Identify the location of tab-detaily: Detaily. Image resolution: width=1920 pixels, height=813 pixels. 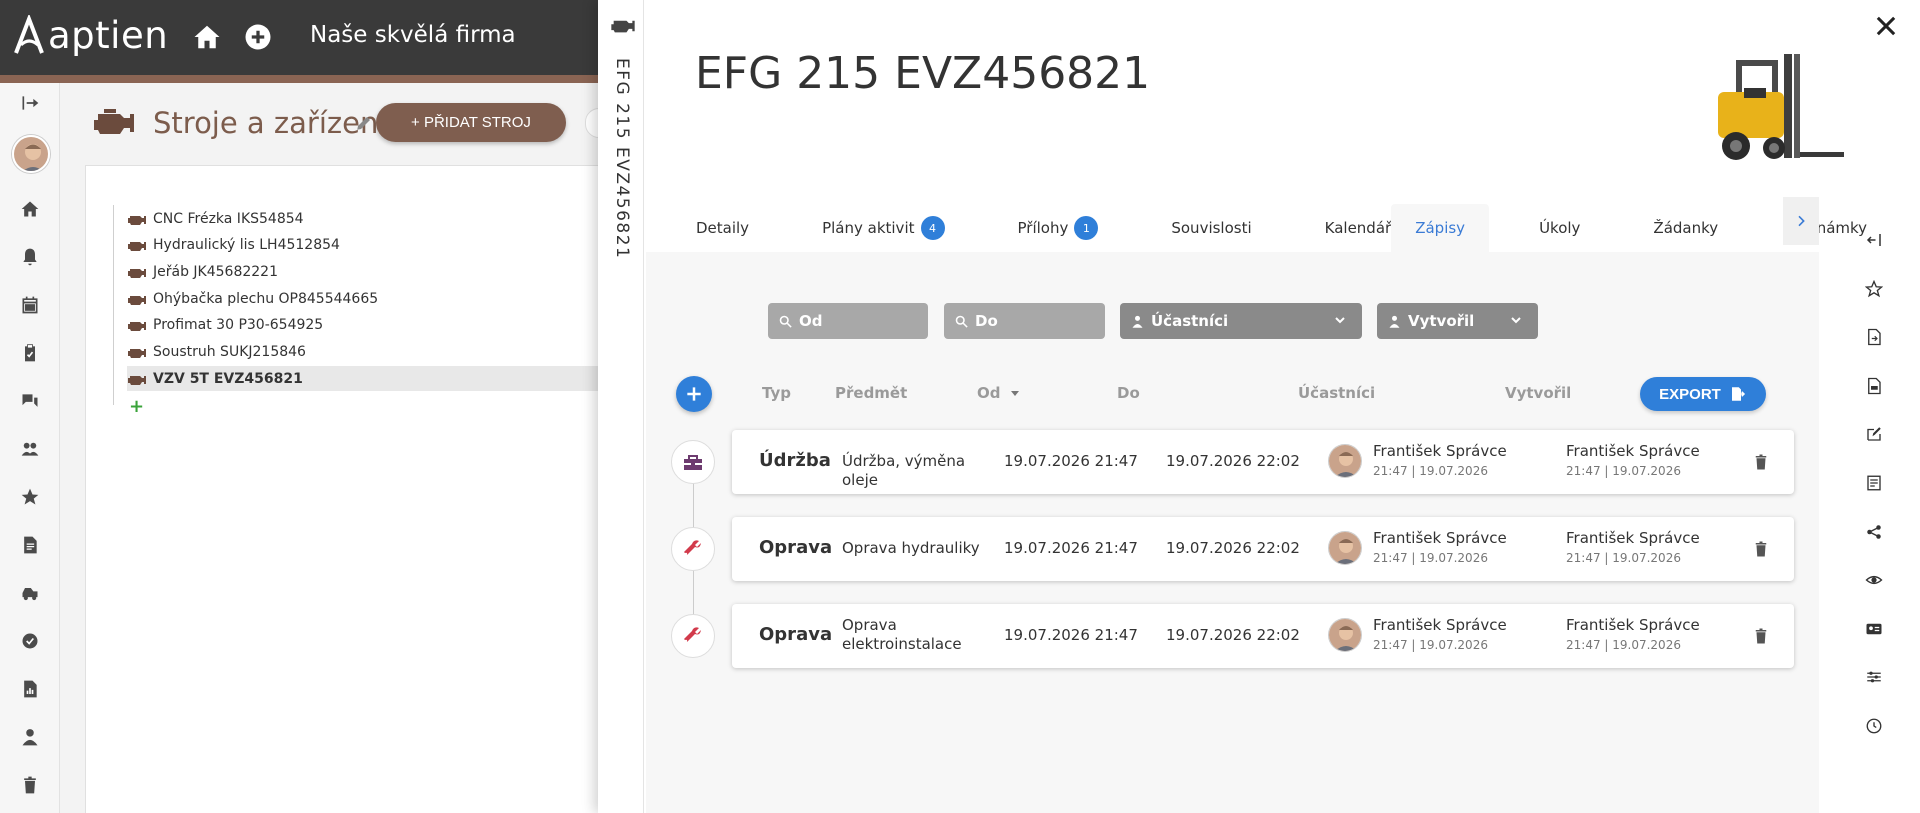
(709, 228).